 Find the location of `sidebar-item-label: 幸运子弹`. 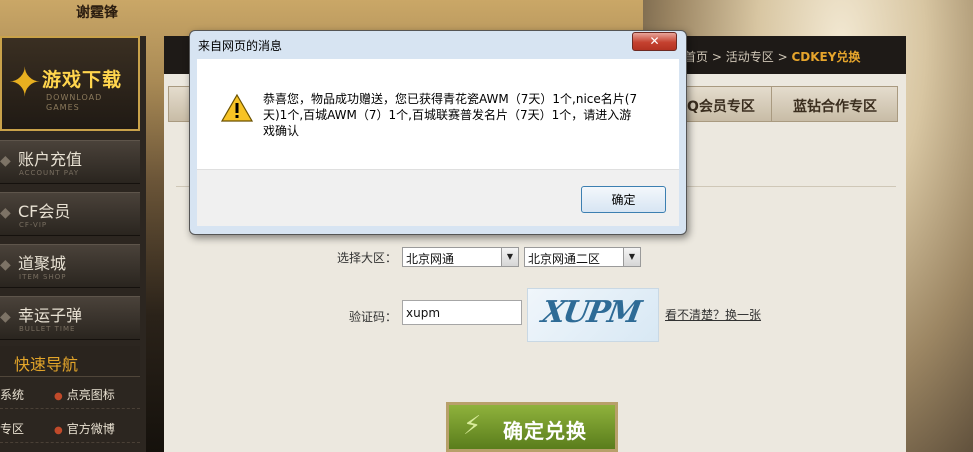

sidebar-item-label: 幸运子弹 is located at coordinates (50, 315).